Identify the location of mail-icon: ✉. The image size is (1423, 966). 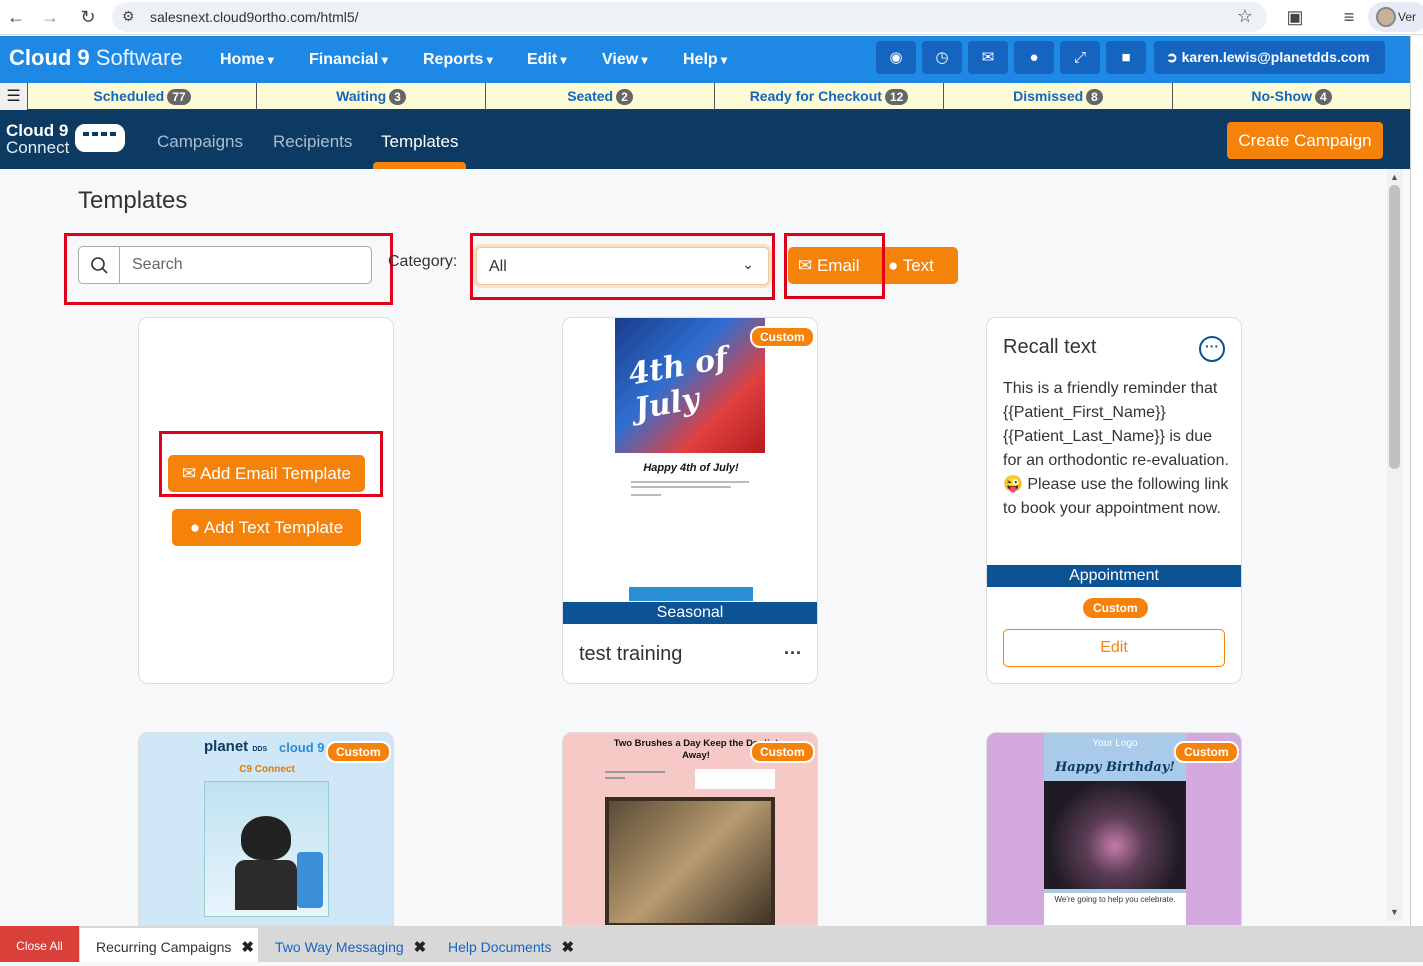
(988, 57).